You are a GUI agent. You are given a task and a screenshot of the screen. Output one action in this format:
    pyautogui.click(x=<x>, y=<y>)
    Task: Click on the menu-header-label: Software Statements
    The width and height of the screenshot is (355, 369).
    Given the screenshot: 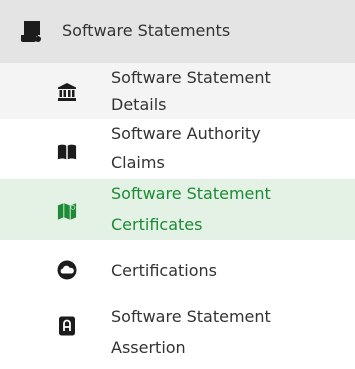 What is the action you would take?
    pyautogui.click(x=146, y=30)
    